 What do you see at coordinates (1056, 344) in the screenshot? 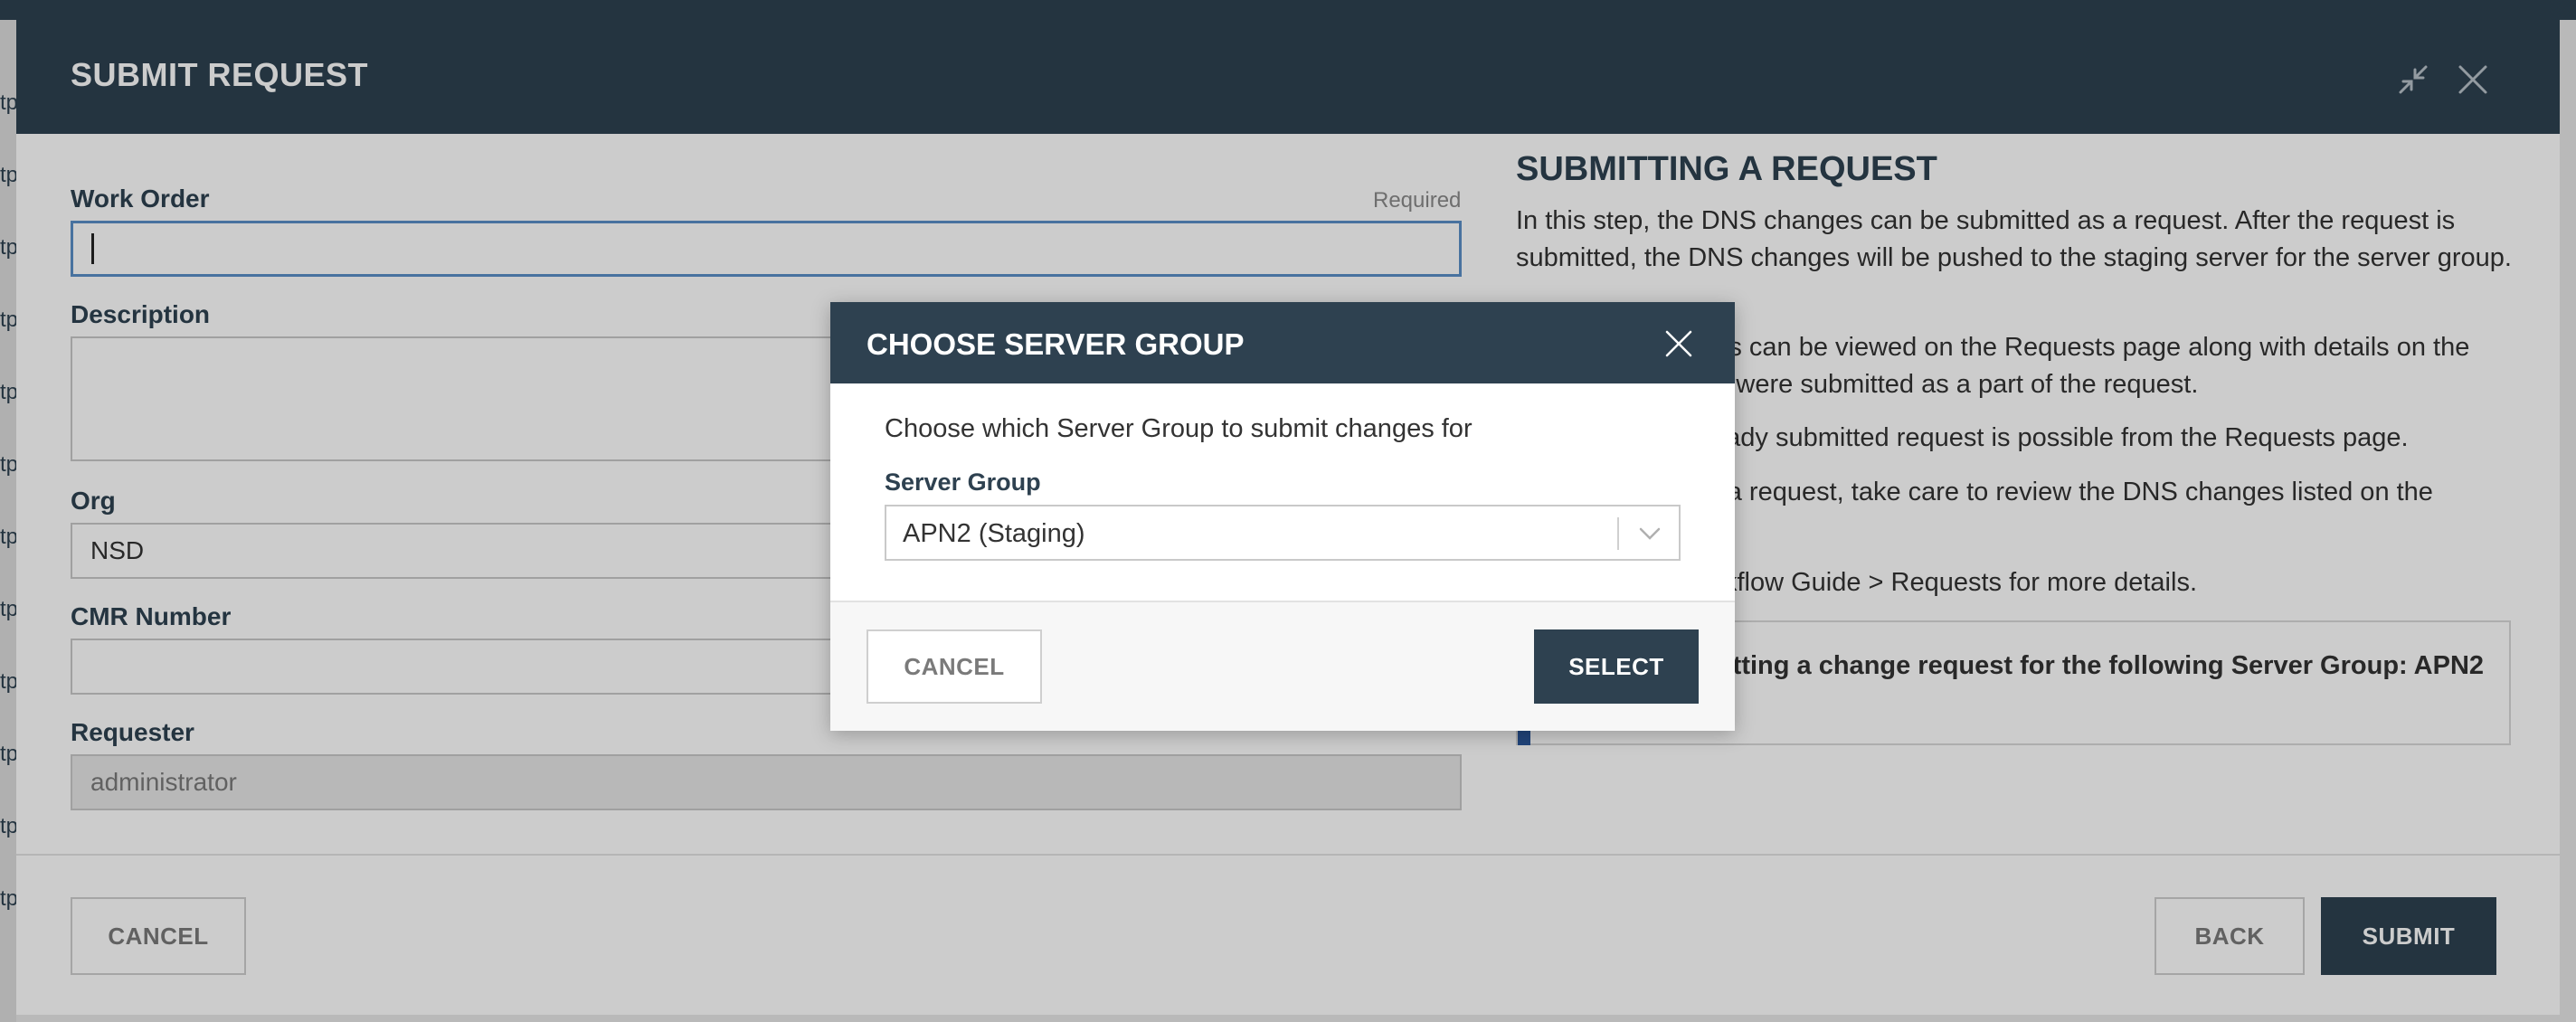
I see `modal-title: CHOOSE SERVER GROUP` at bounding box center [1056, 344].